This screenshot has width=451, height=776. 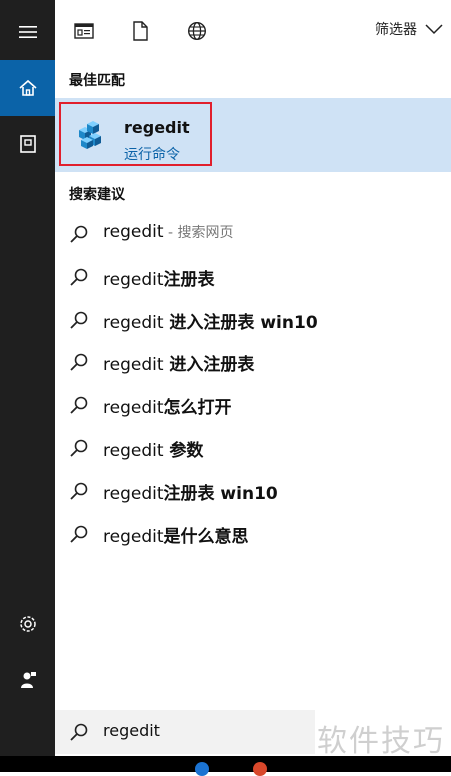 I want to click on suggestion-text: regedit - 搜索网页, so click(x=168, y=232).